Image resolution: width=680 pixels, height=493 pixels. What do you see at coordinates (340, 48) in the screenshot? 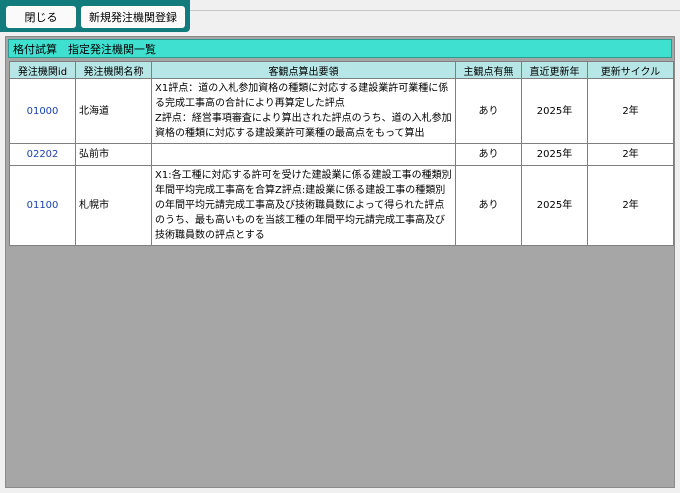
I see `panel-title: 格付試算 指定発注機関一覧` at bounding box center [340, 48].